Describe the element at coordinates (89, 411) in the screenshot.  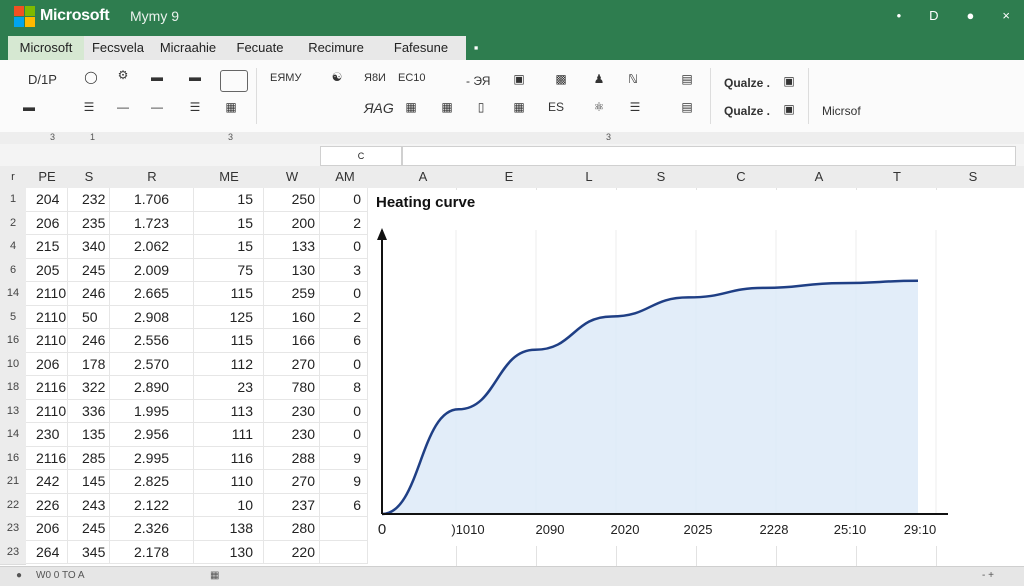
I see `table-cell: 336` at that location.